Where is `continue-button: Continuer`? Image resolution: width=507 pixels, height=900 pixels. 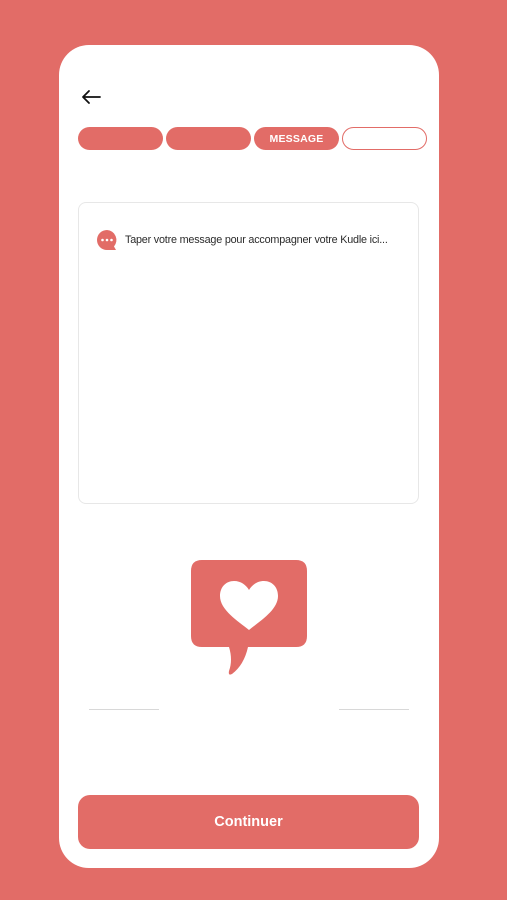
continue-button: Continuer is located at coordinates (248, 822).